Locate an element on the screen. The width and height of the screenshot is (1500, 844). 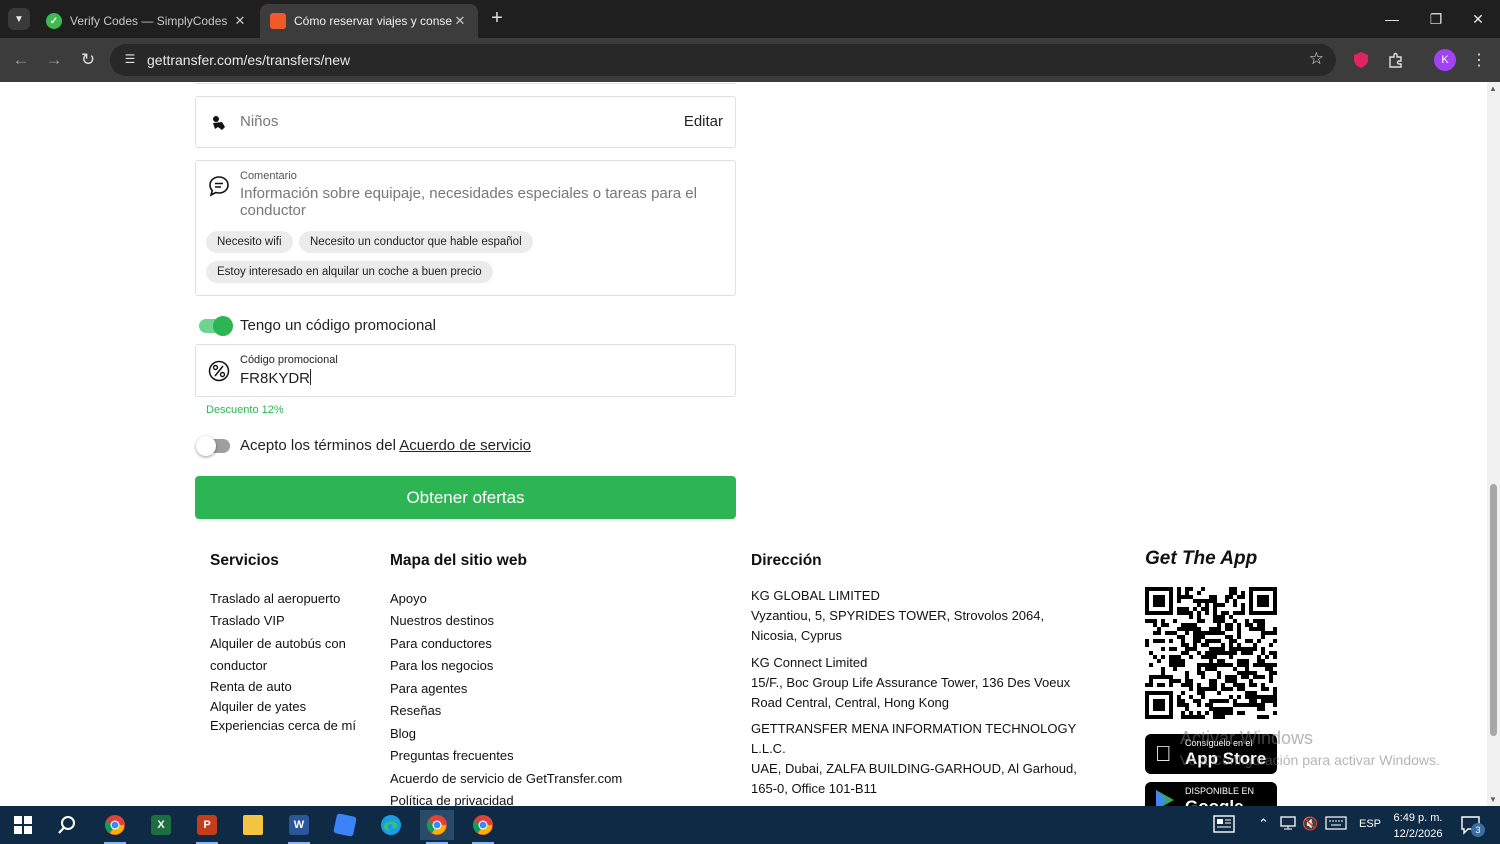
terms-toggle is located at coordinates (213, 446).